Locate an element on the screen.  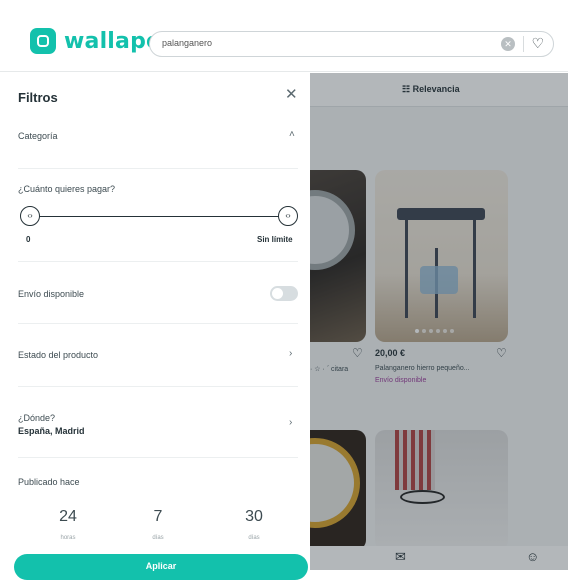
search-input: palanganero is located at coordinates (187, 43).